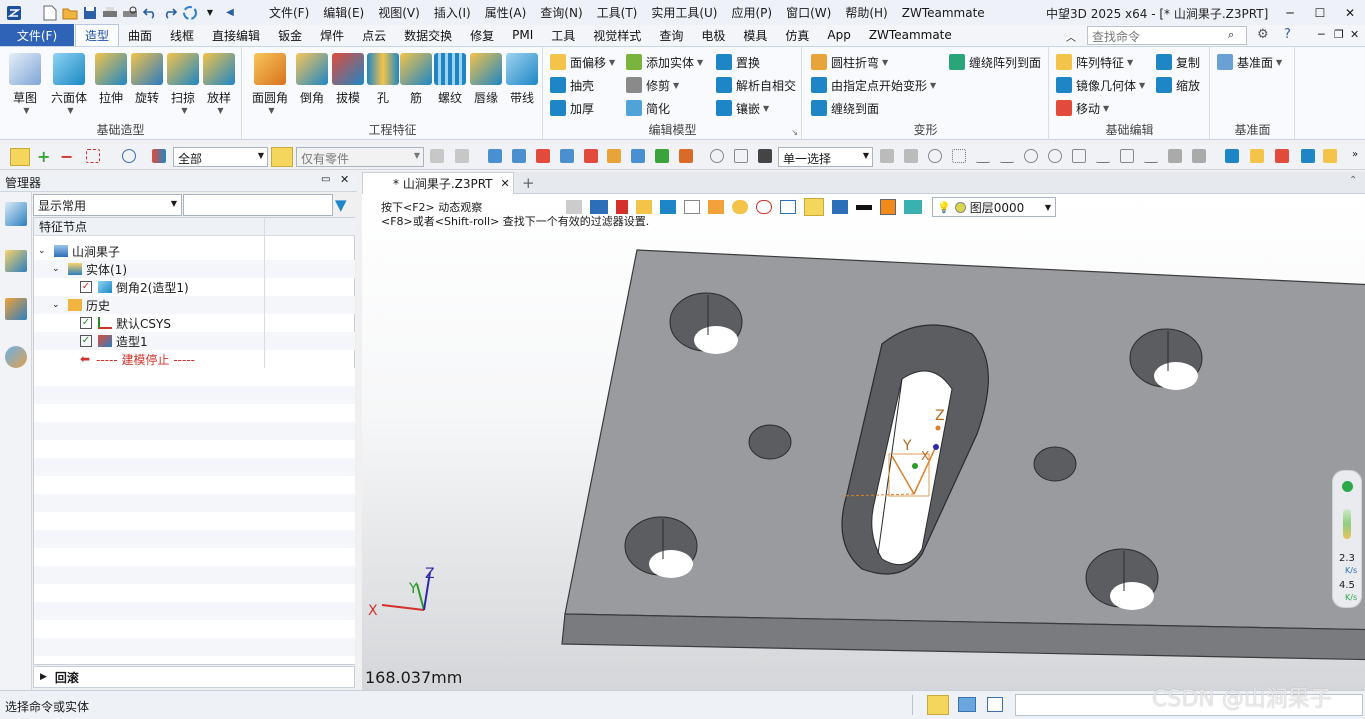 The image size is (1365, 719). I want to click on tab-wireframe: 线框, so click(182, 35).